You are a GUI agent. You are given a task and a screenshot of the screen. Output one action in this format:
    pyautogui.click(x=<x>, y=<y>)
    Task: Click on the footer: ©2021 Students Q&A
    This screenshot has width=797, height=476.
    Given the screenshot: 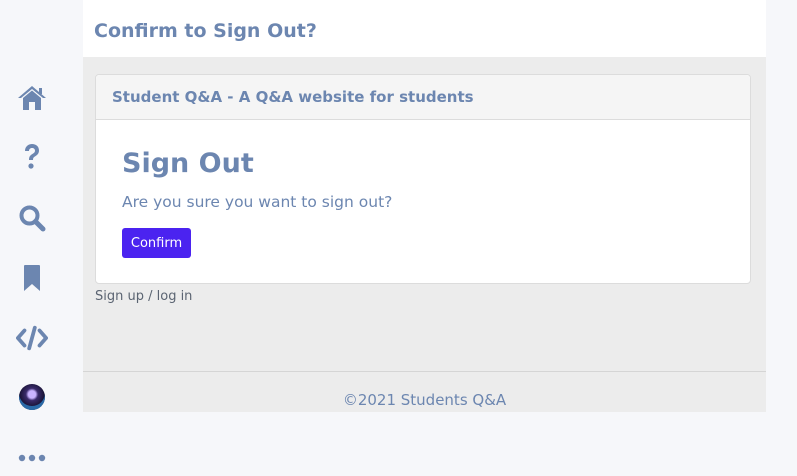 What is the action you would take?
    pyautogui.click(x=424, y=391)
    